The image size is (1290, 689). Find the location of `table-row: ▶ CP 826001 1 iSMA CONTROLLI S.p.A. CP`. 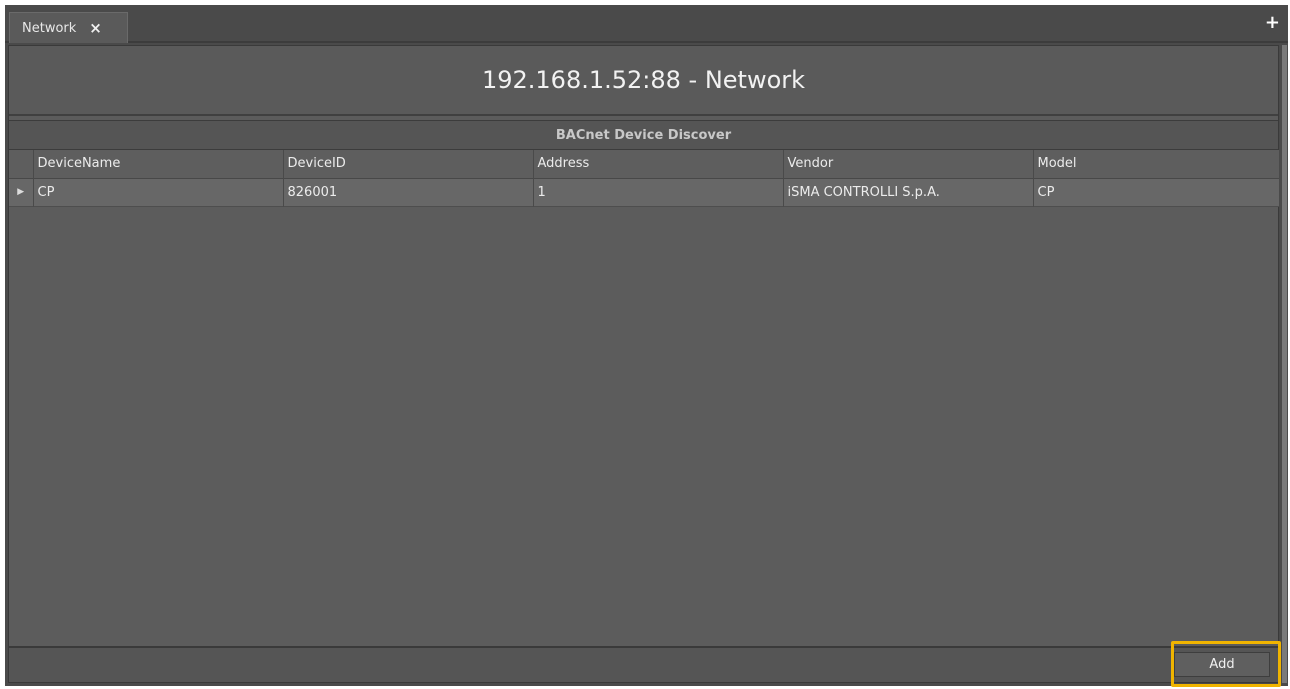

table-row: ▶ CP 826001 1 iSMA CONTROLLI S.p.A. CP is located at coordinates (644, 192).